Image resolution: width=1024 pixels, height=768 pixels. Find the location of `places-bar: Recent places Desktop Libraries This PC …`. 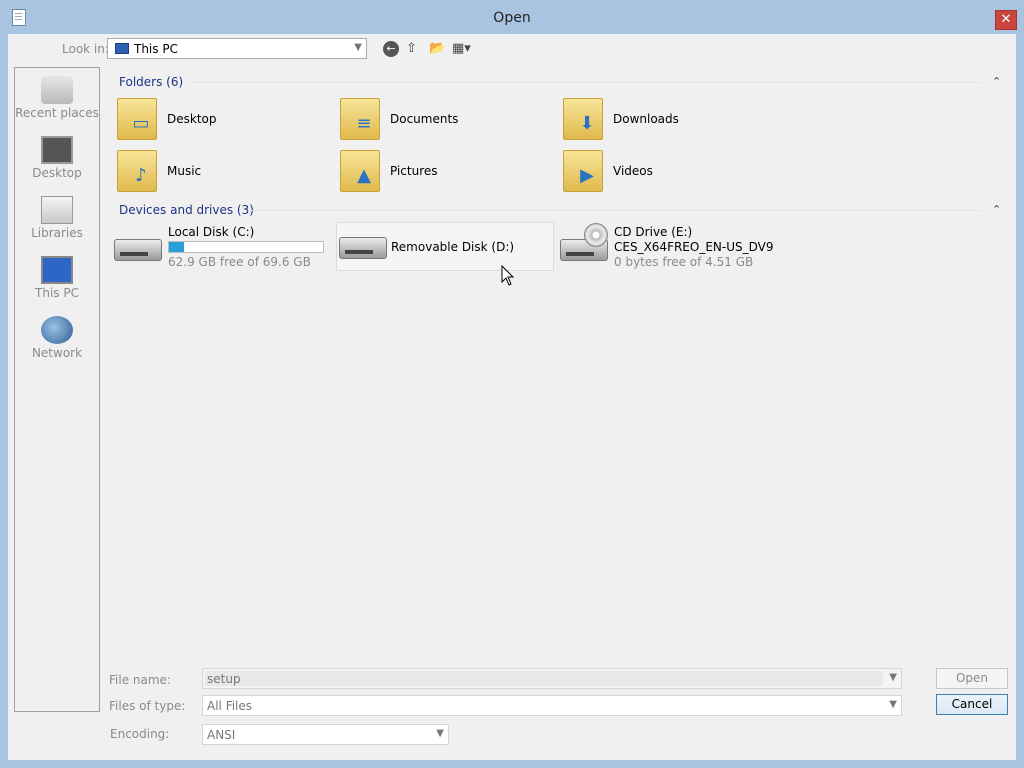

places-bar: Recent places Desktop Libraries This PC … is located at coordinates (57, 389).